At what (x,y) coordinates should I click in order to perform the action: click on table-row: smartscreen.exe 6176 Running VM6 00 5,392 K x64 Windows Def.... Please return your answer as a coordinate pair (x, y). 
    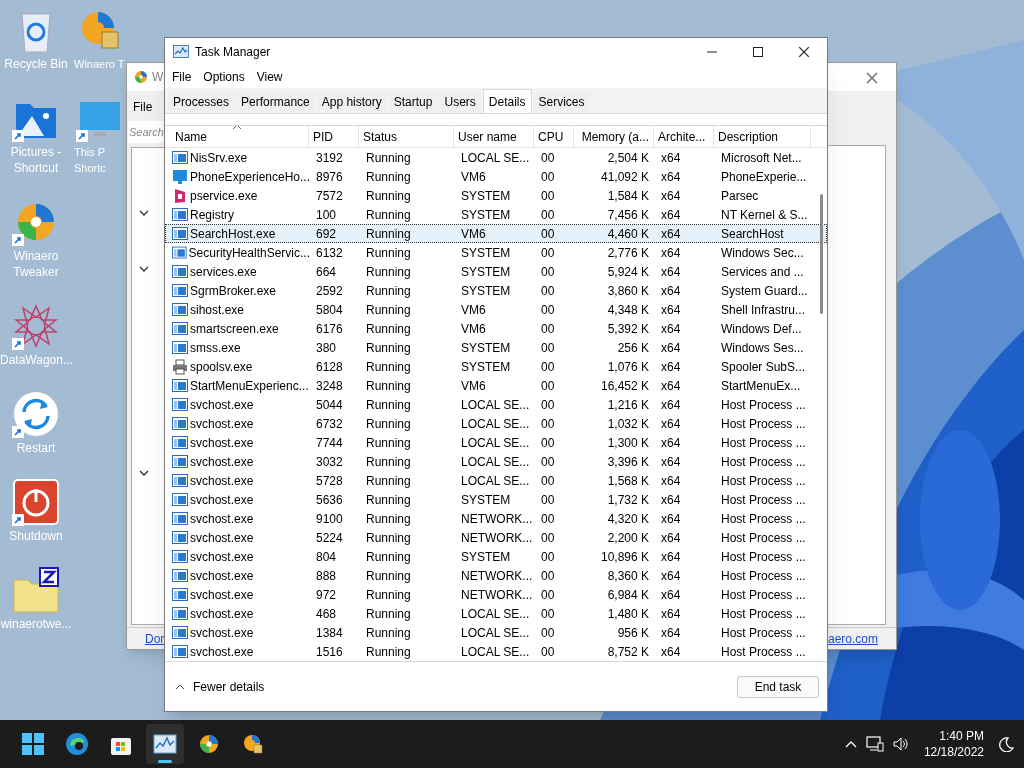
    Looking at the image, I should click on (496, 328).